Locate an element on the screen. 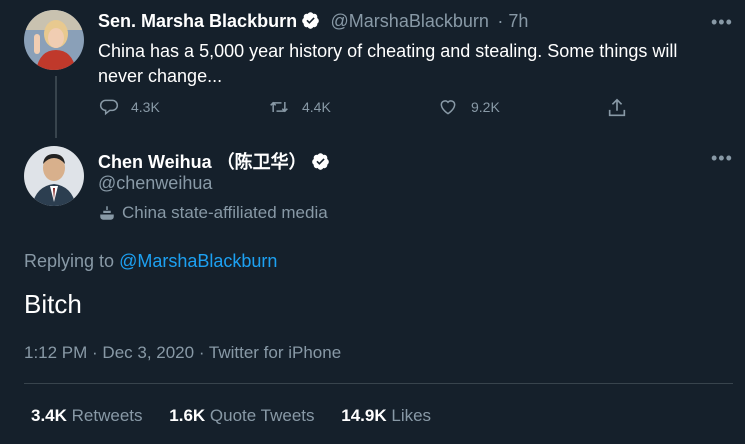 The image size is (745, 444). tweet2-header: Chen Weihua （陈卫华） is located at coordinates (214, 162).